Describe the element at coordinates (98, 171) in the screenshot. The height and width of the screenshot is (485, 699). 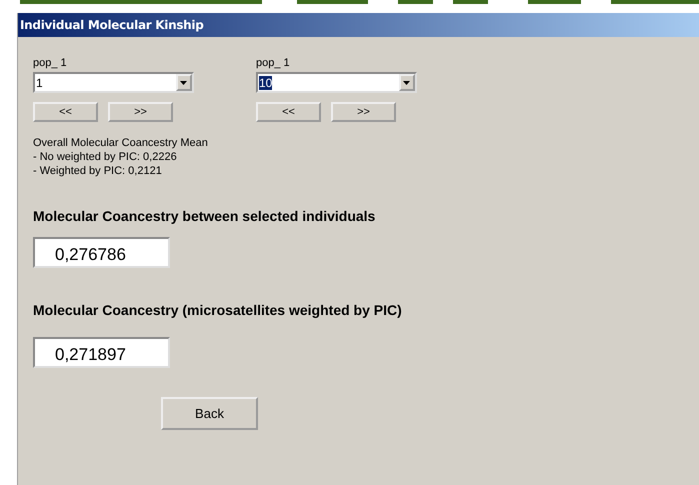
I see `summary-text: - Weighted by PIC: 0,2121` at that location.